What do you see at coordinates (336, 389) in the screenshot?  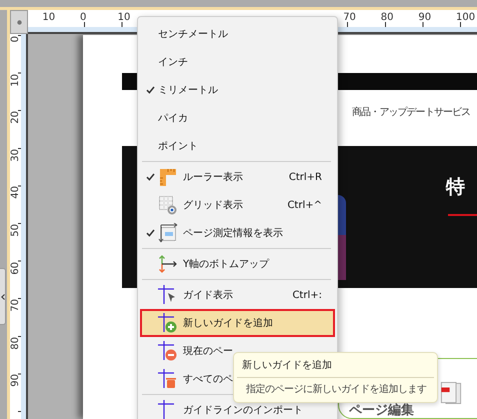 I see `tooltip-description: 指定のページに新しいガイドを追加します` at bounding box center [336, 389].